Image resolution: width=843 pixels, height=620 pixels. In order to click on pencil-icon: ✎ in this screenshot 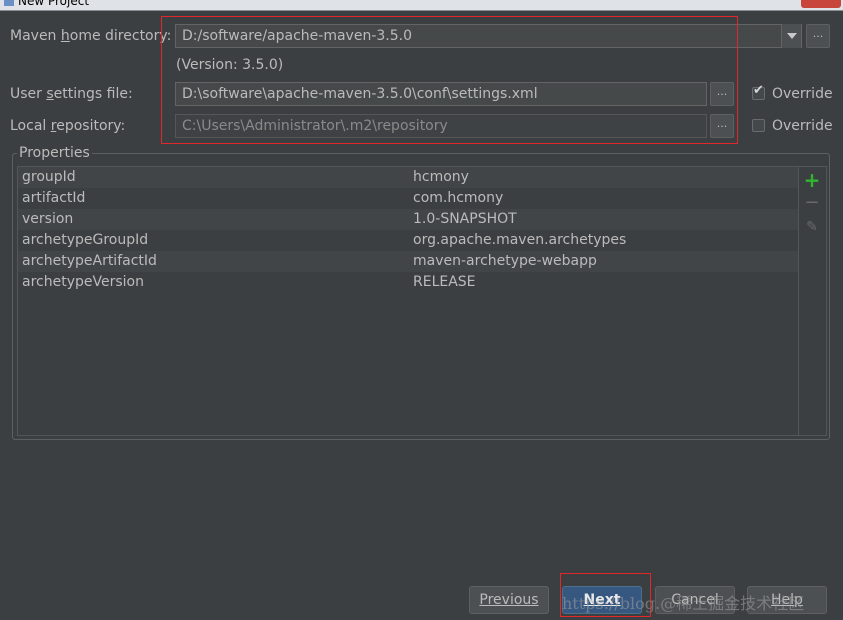, I will do `click(812, 227)`.